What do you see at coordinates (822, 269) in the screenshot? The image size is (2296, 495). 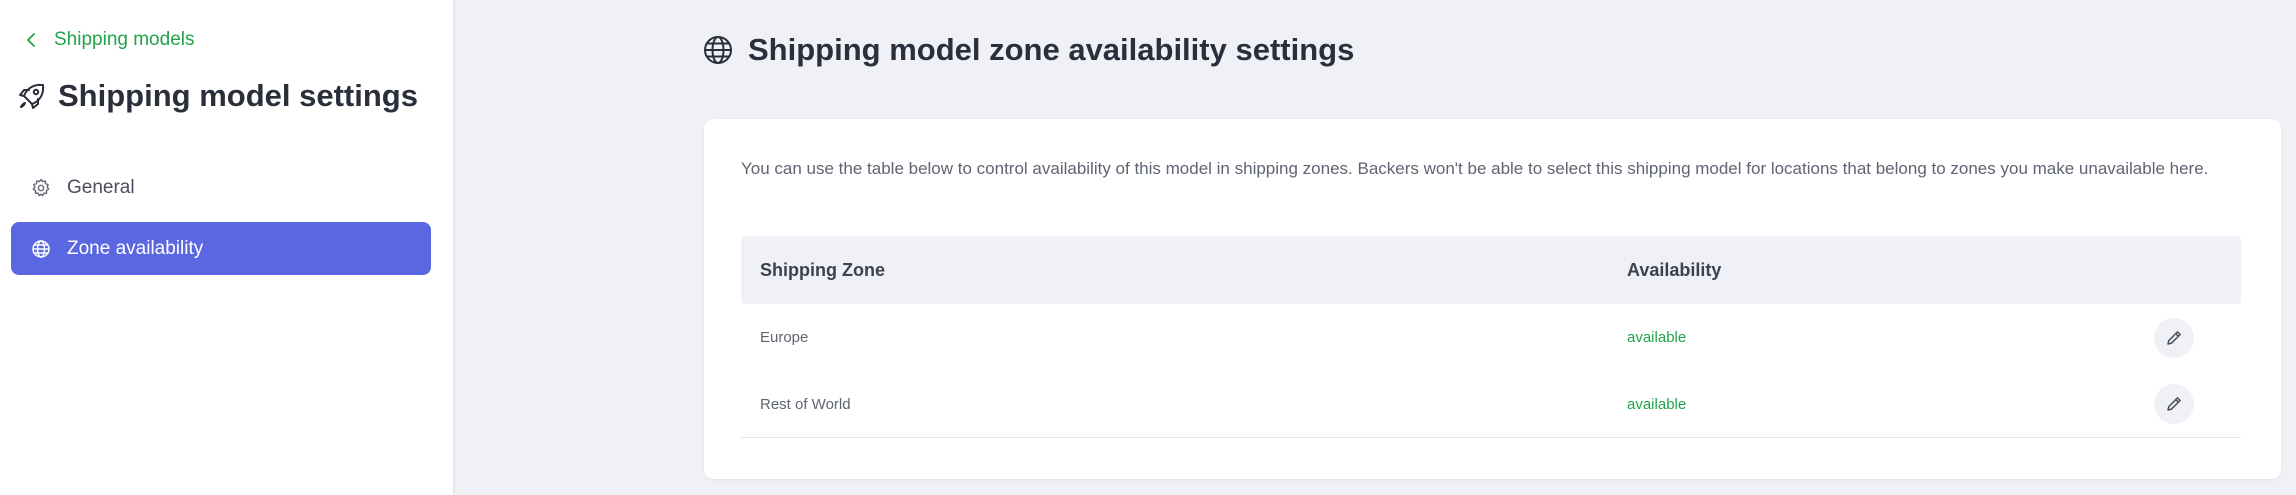 I see `column-header-zone: Shipping Zone` at bounding box center [822, 269].